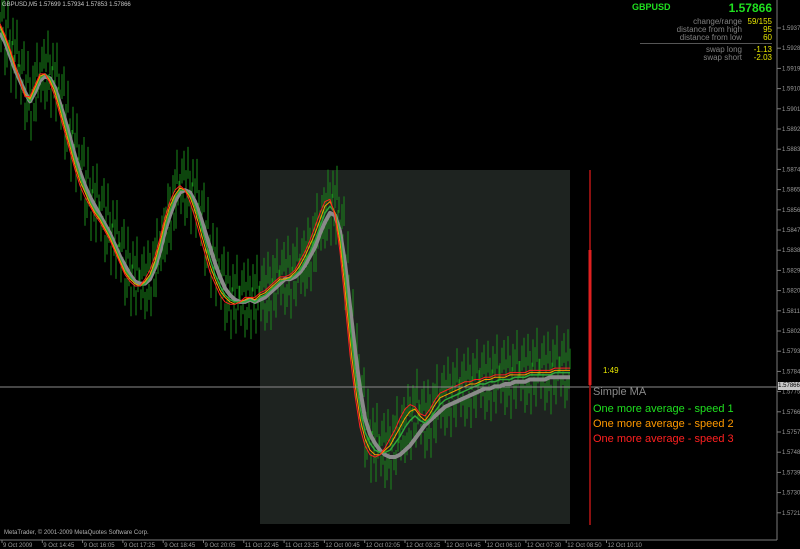  Describe the element at coordinates (584, 546) in the screenshot. I see `x-tick-label: 12 Oct 08:50` at that location.